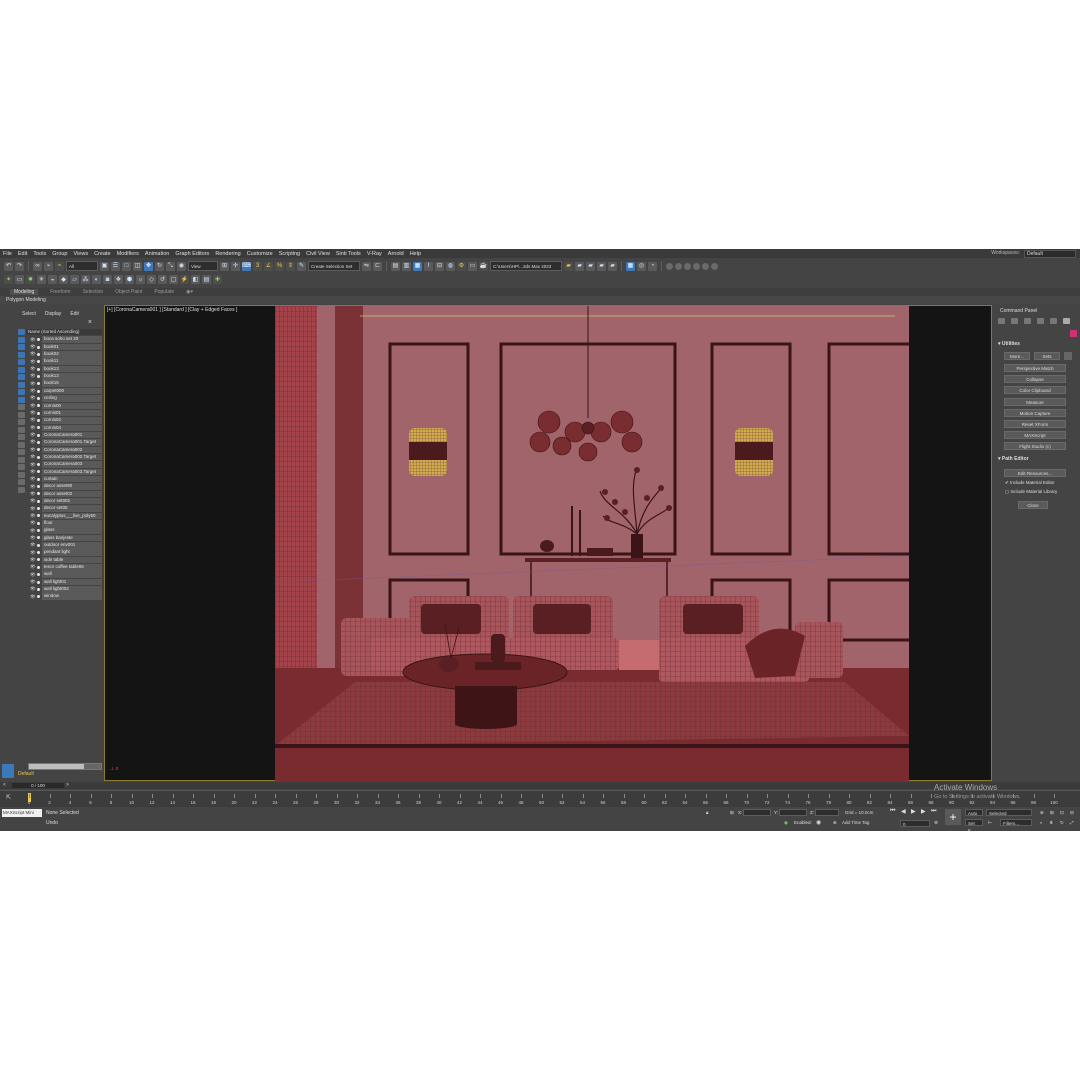 This screenshot has height=1080, width=1080. I want to click on include-material-library-checkbox: ▢ Include Material Library, so click(1031, 492).